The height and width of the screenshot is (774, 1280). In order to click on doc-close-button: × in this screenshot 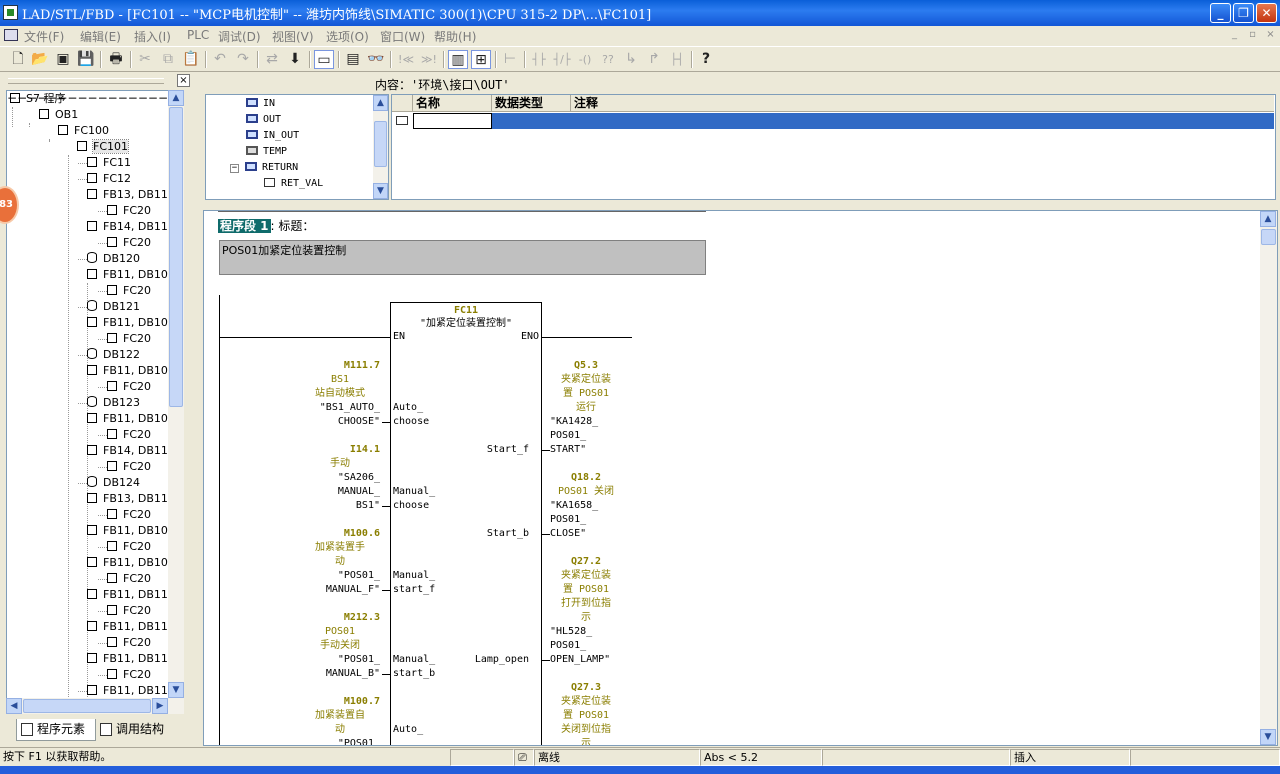, I will do `click(1270, 35)`.